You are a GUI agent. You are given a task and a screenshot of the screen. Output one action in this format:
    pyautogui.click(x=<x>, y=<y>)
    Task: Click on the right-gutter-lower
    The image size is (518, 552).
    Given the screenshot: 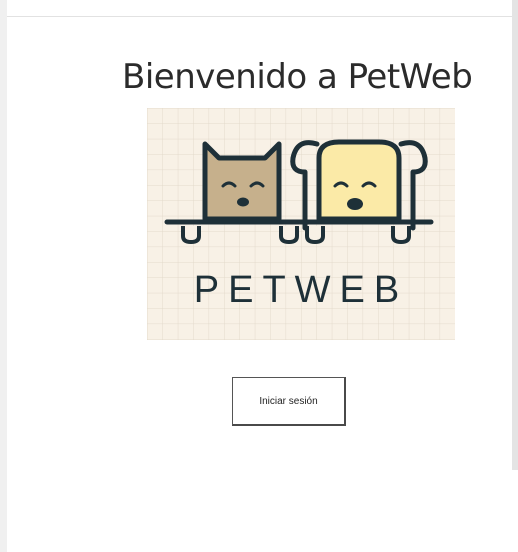 What is the action you would take?
    pyautogui.click(x=515, y=511)
    